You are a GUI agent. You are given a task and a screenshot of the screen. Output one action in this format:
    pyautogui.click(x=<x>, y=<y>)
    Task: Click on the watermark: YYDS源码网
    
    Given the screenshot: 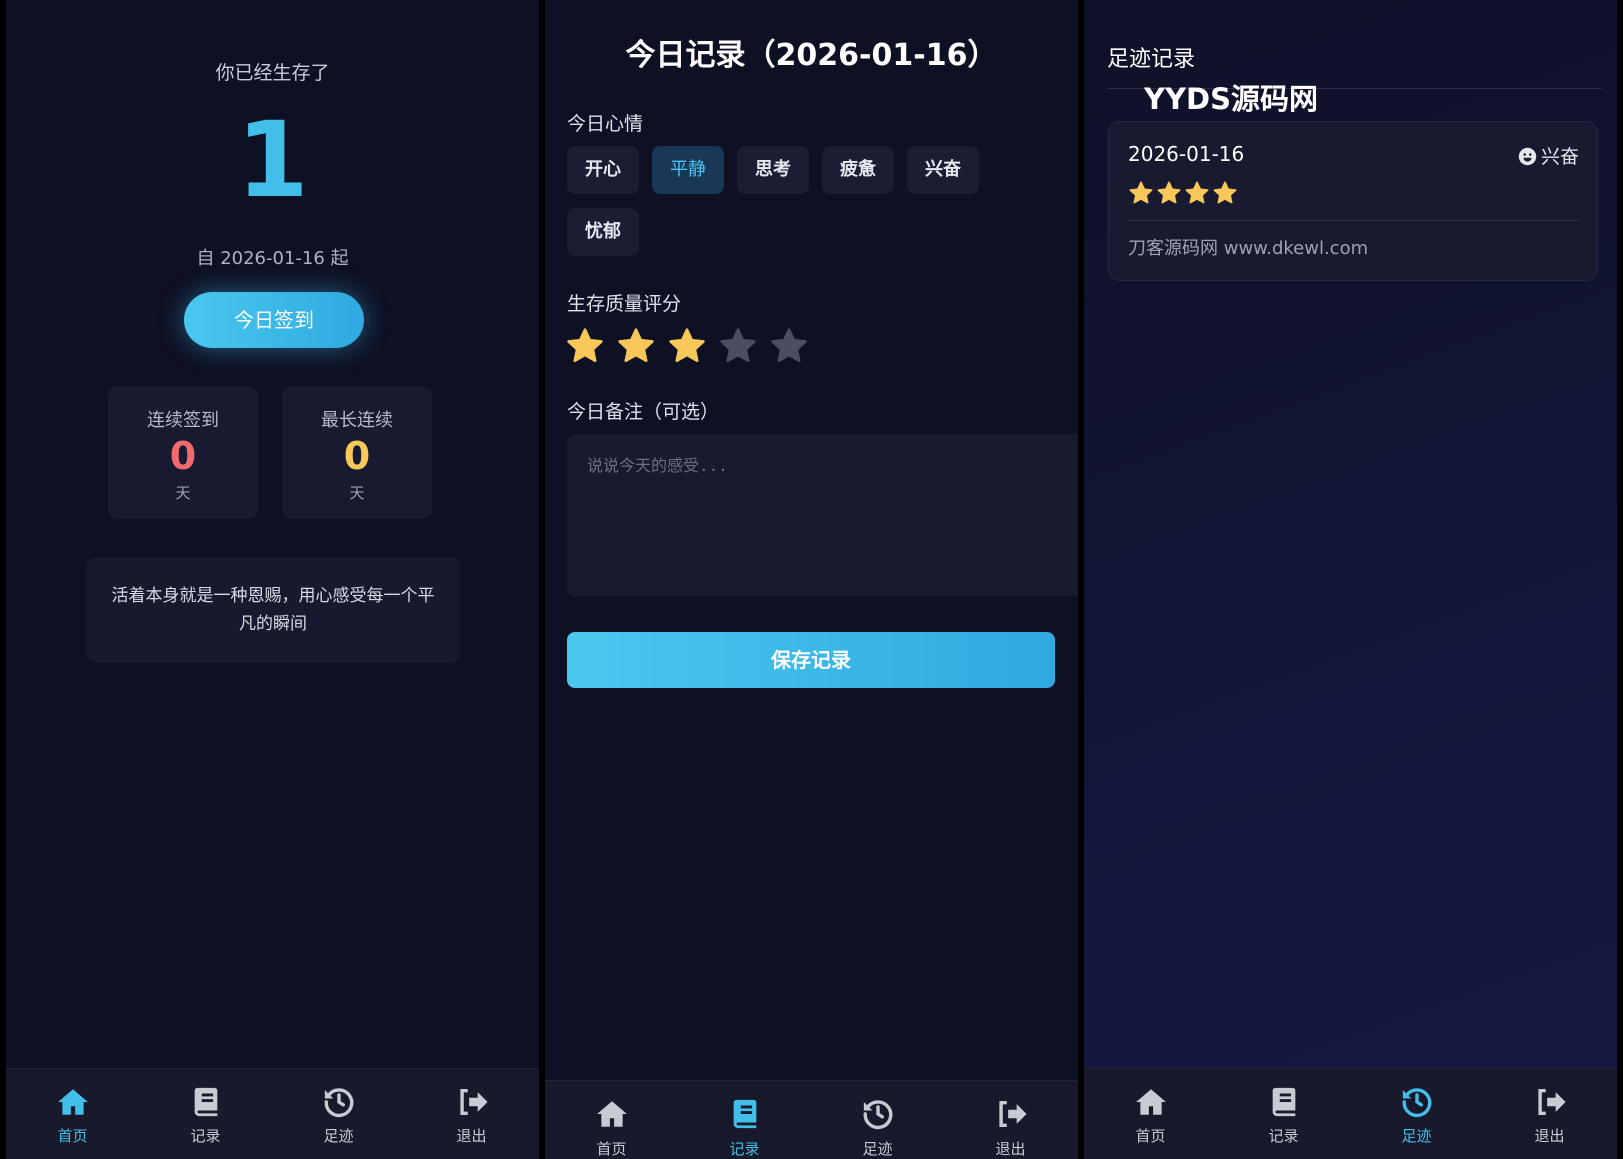 What is the action you would take?
    pyautogui.click(x=1231, y=99)
    